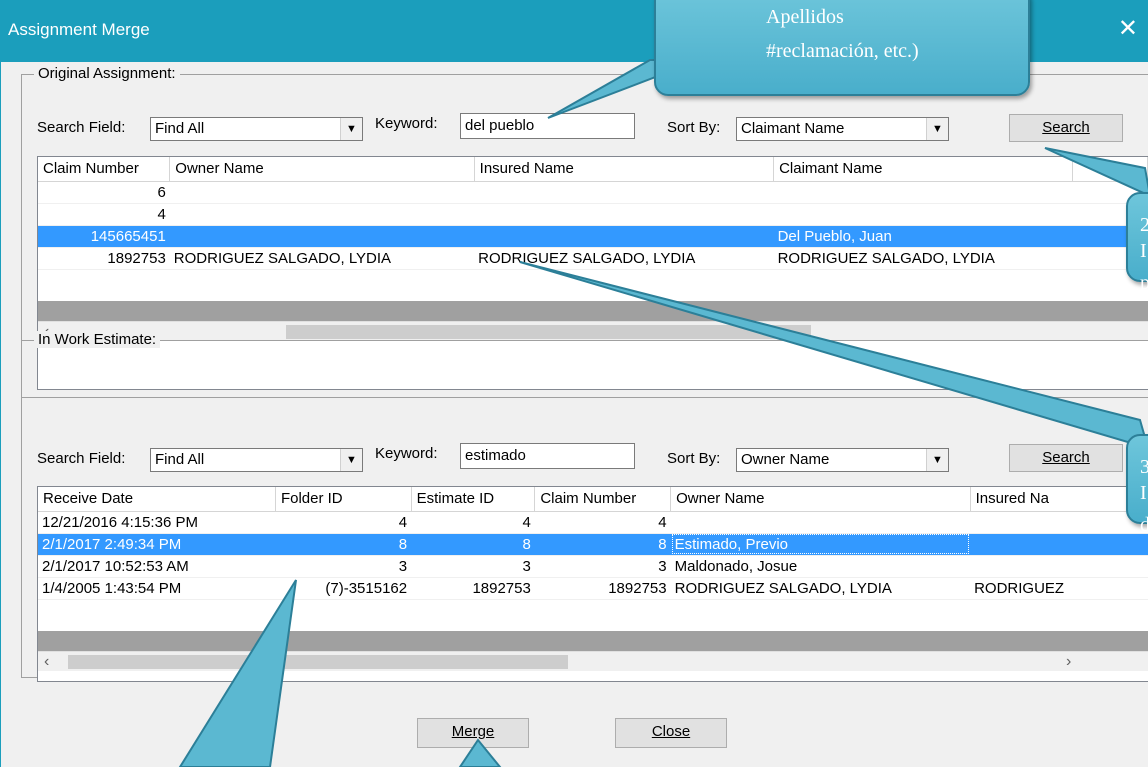  Describe the element at coordinates (805, 17) in the screenshot. I see `callout-top-line1: Apellidos` at that location.